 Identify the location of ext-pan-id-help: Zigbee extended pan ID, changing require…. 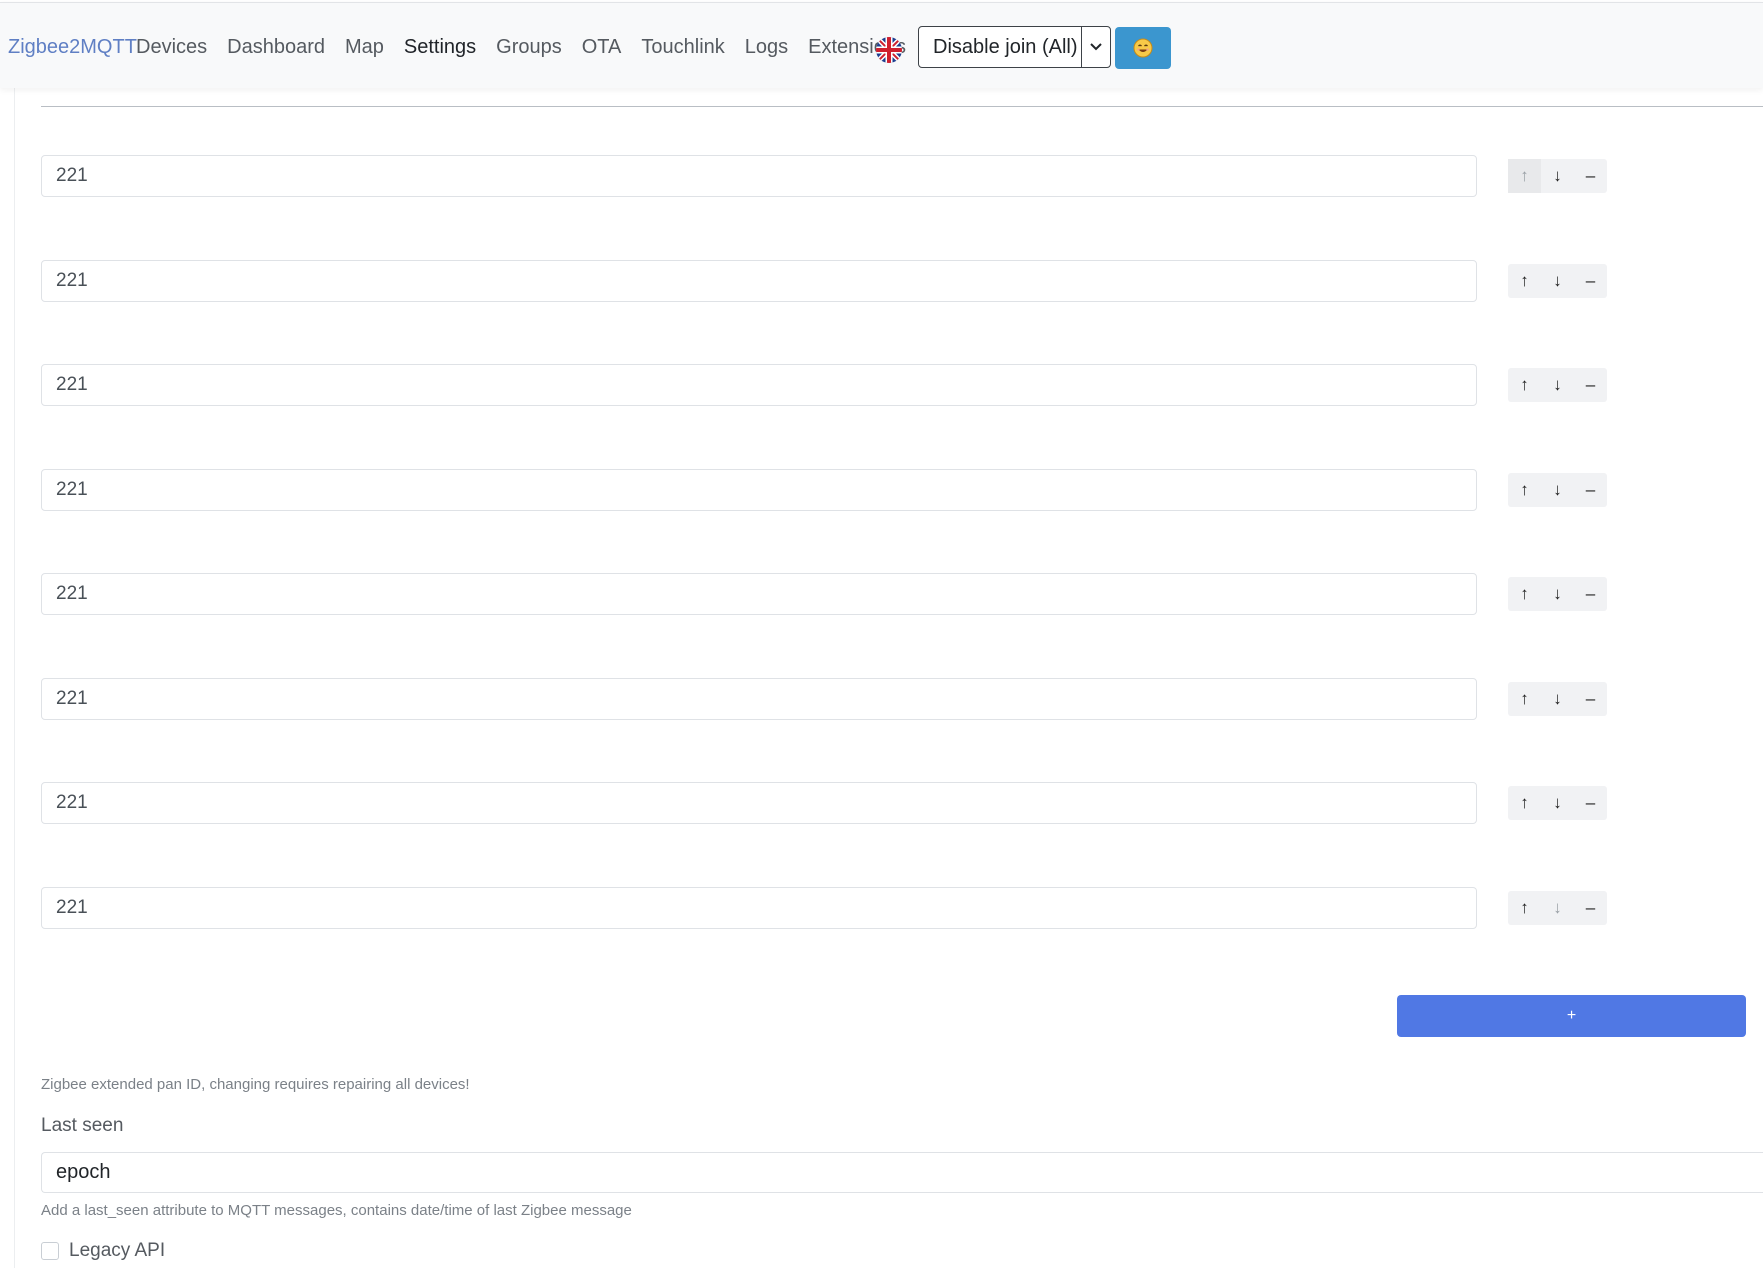
(255, 1084).